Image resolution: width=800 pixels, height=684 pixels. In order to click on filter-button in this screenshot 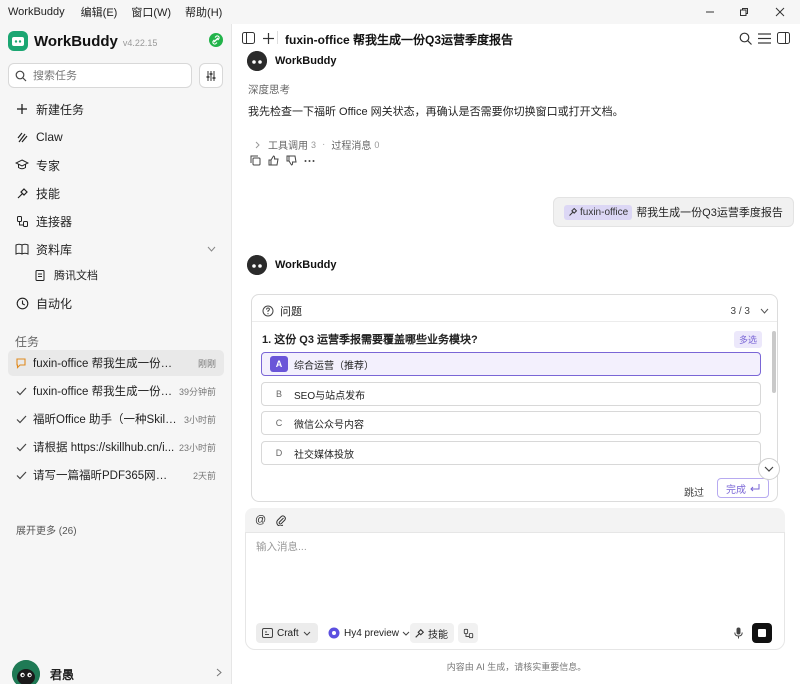, I will do `click(211, 75)`.